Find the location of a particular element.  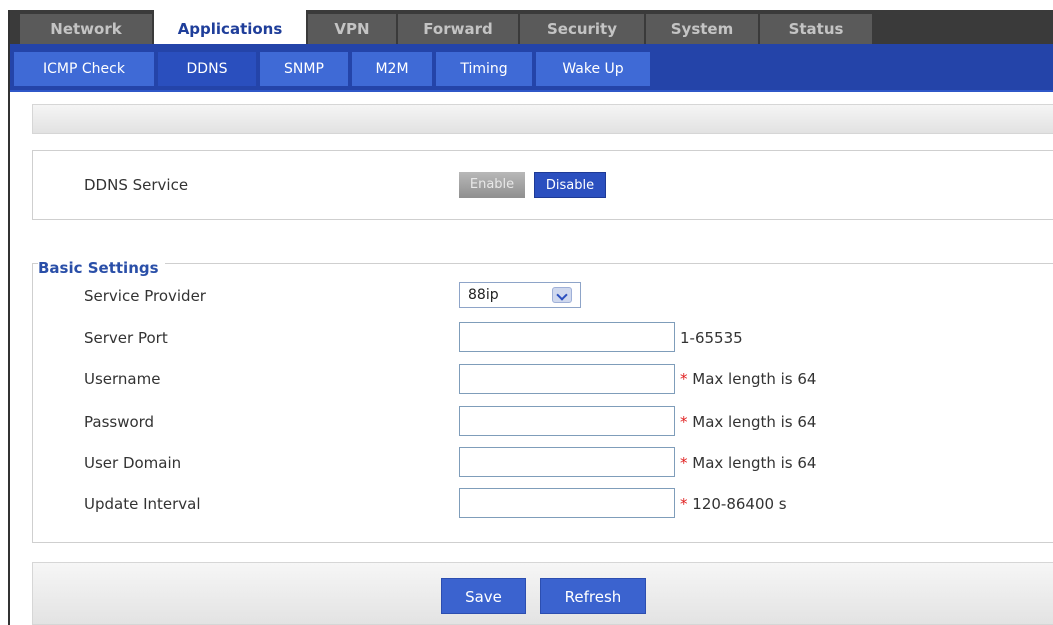

subtab-m2m: M2M is located at coordinates (392, 69).